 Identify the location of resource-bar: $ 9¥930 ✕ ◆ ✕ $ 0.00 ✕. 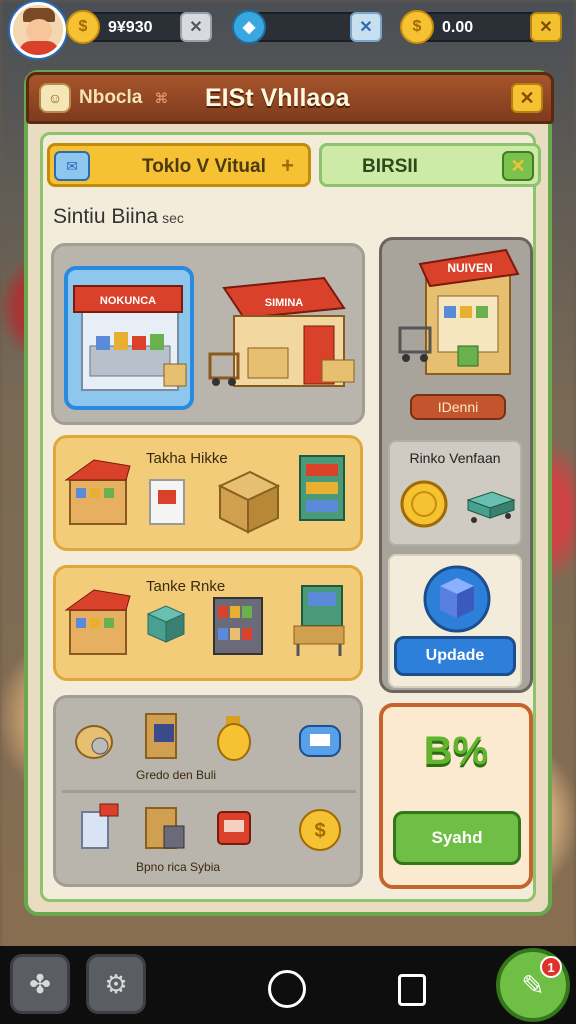
(288, 30).